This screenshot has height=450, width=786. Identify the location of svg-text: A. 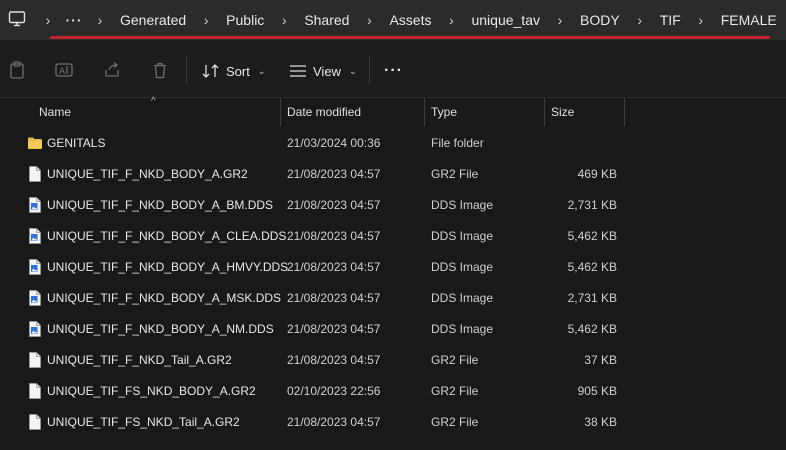
(62, 72).